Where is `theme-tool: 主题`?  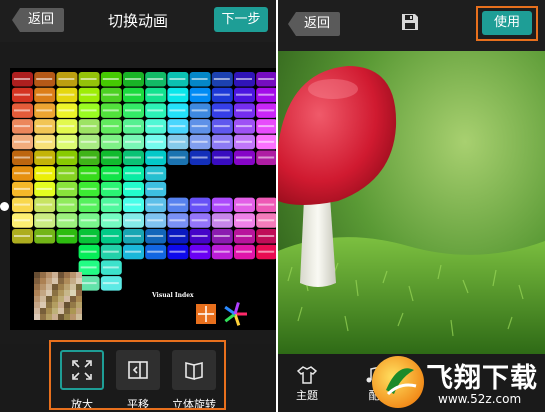 theme-tool: 主题 is located at coordinates (307, 384).